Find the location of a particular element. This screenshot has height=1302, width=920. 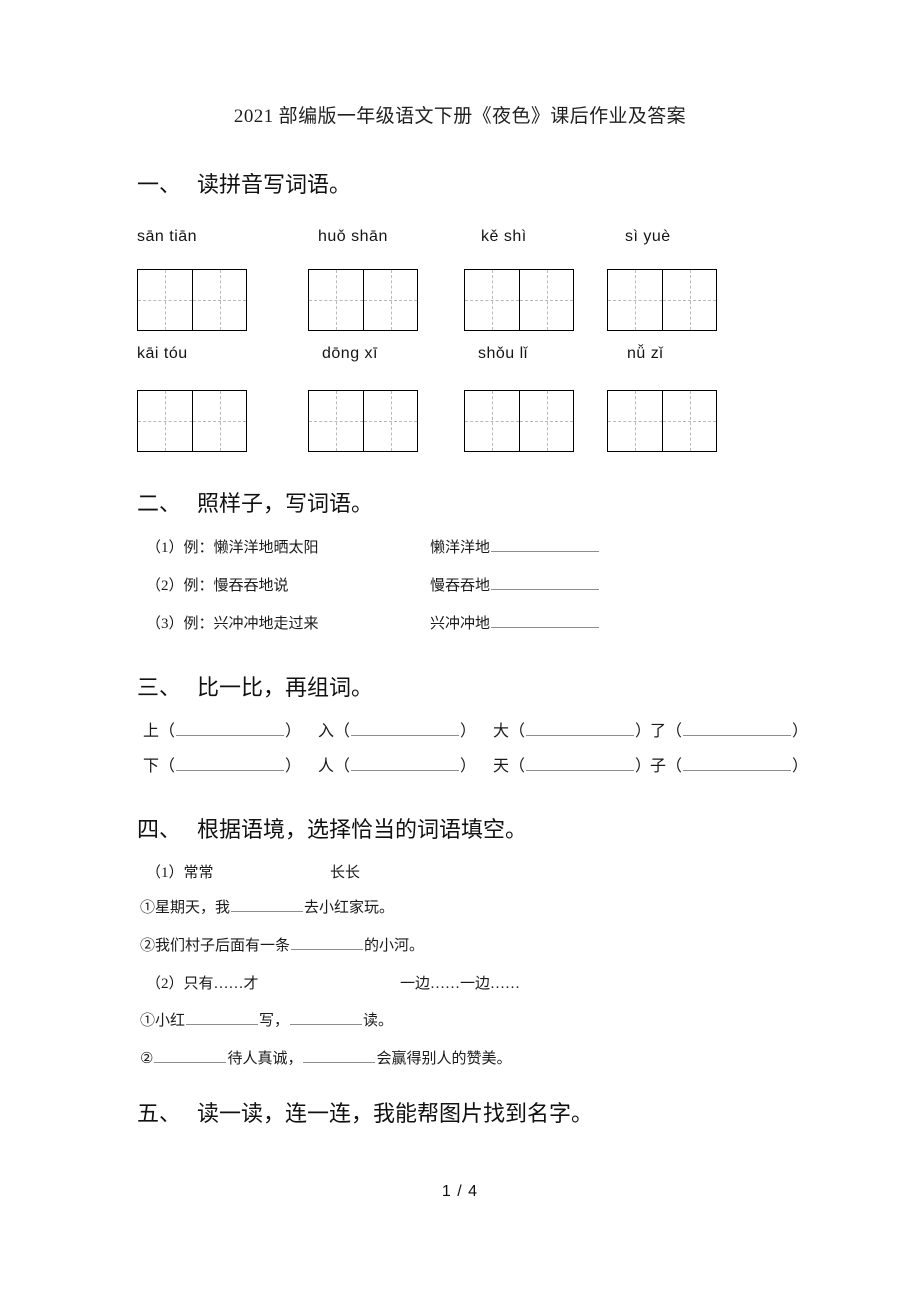

choice-group-label-2: （2）只有……才 is located at coordinates (202, 982).